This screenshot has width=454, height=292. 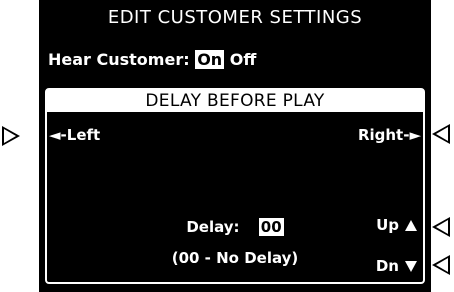 I want to click on delay-value: 00, so click(x=271, y=227).